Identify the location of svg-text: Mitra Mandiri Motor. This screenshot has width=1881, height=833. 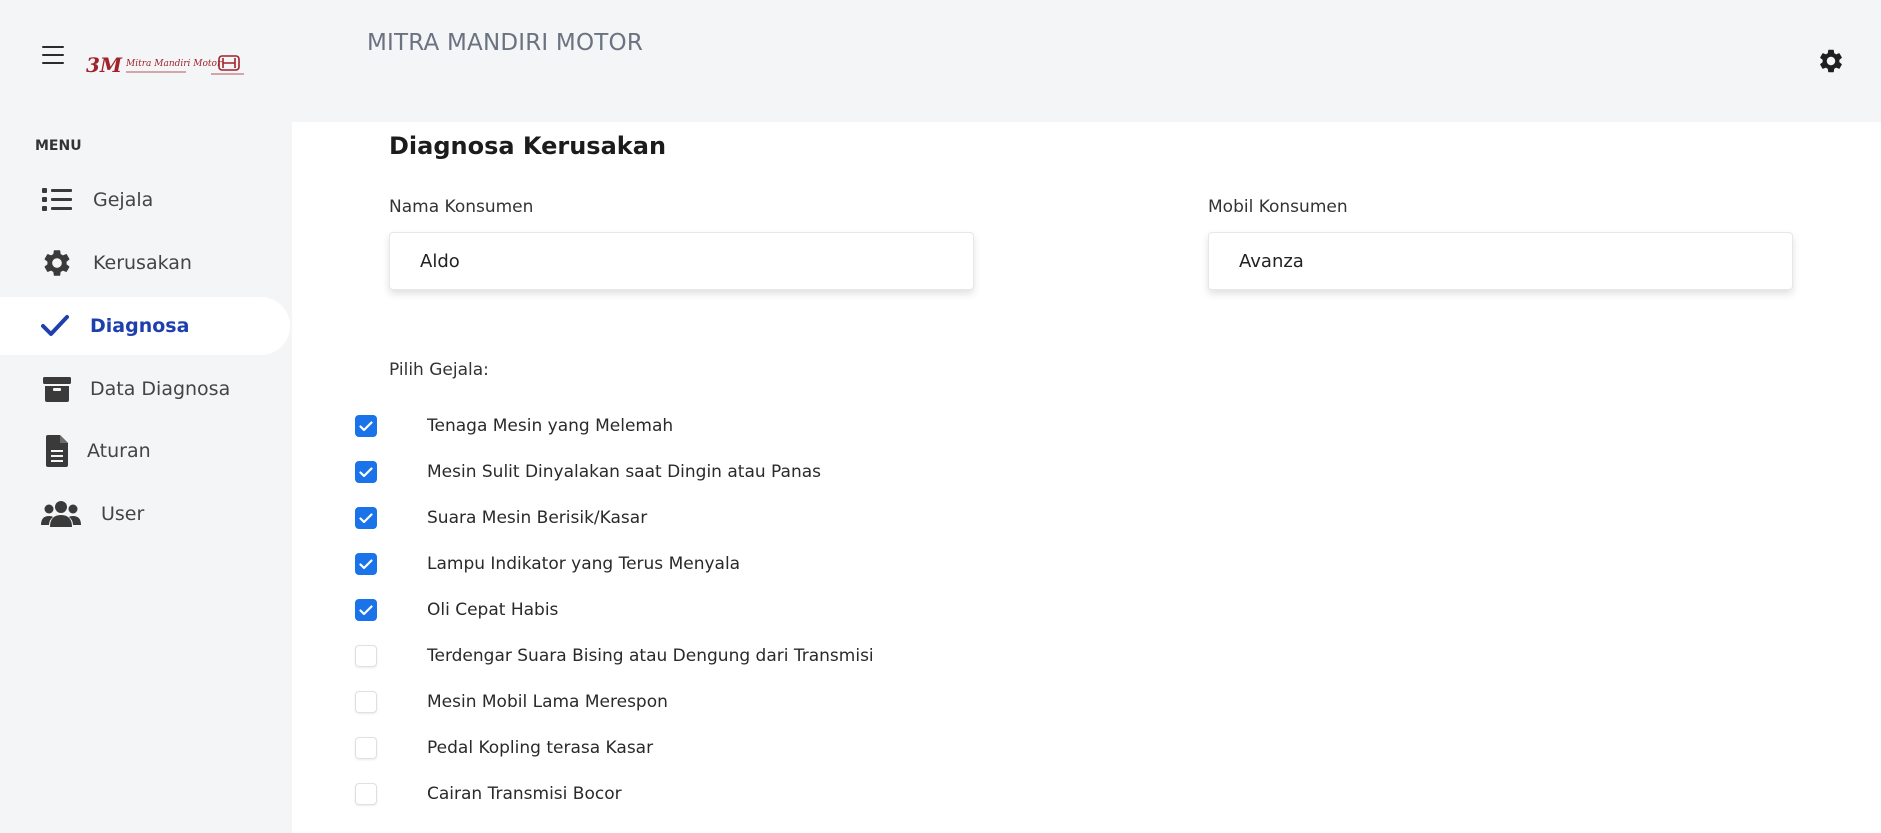
(173, 64).